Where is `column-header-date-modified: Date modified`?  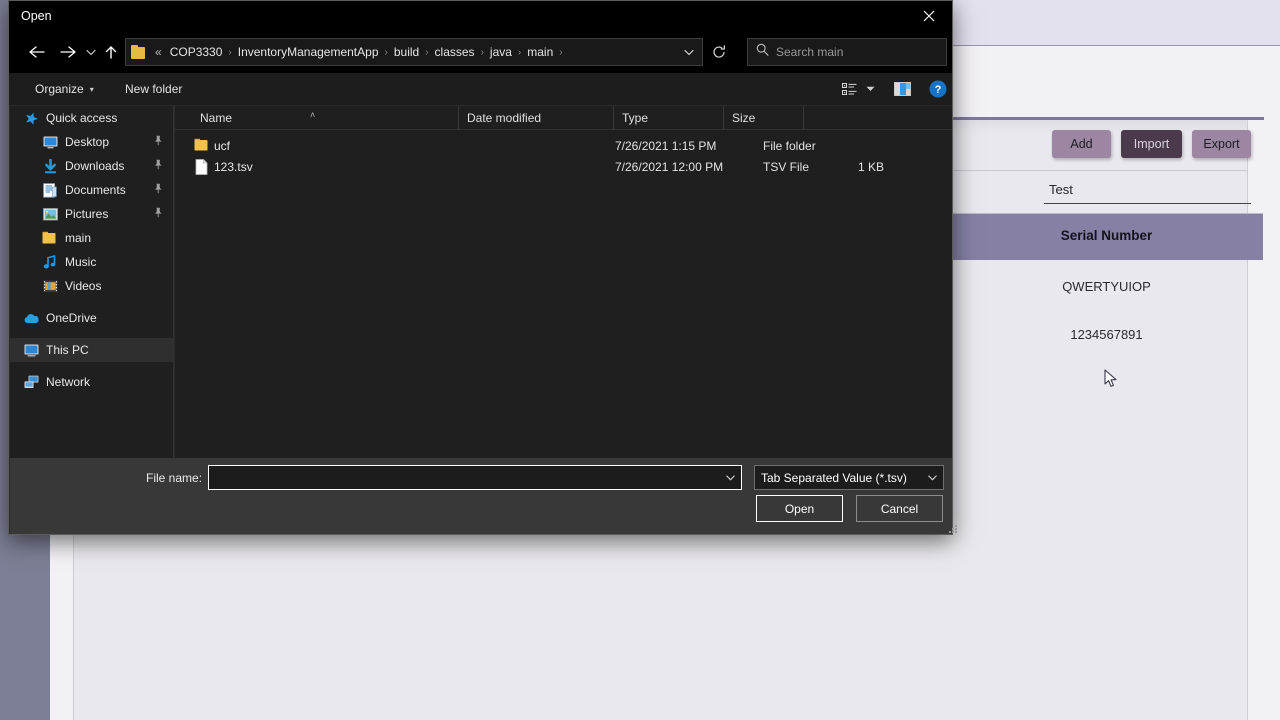 column-header-date-modified: Date modified is located at coordinates (536, 118).